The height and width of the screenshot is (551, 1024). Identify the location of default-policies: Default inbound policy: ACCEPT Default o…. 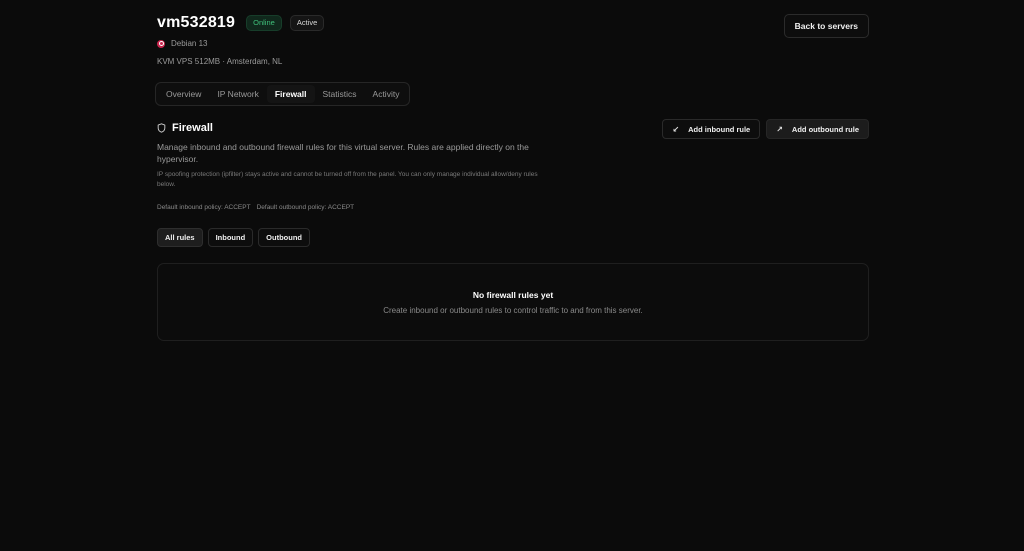
(255, 207).